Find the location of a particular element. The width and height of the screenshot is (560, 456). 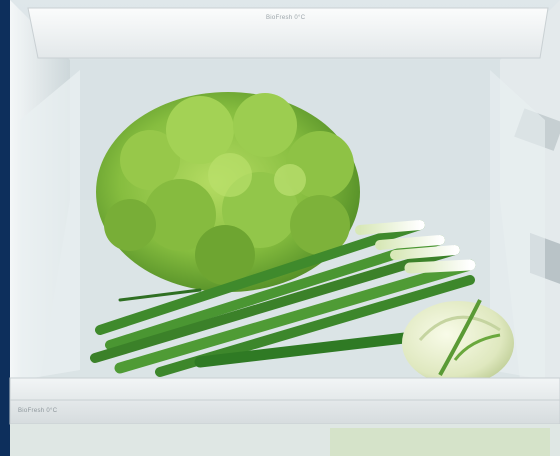

top-shelf-label: BioFresh 0°C is located at coordinates (286, 18).